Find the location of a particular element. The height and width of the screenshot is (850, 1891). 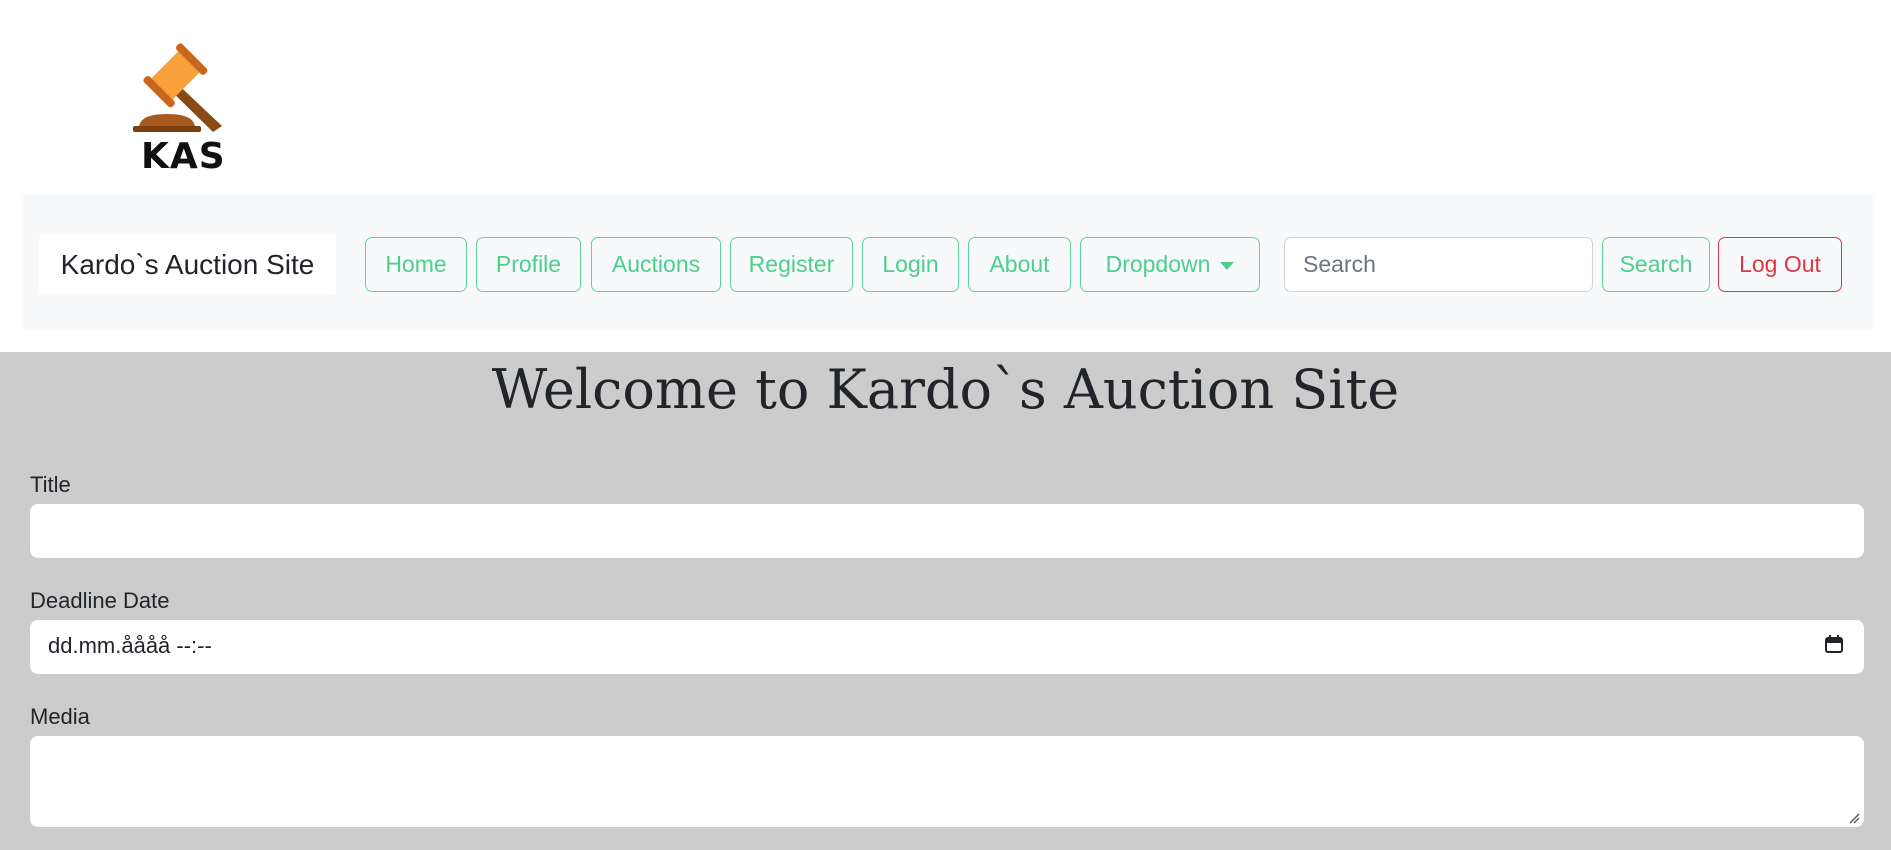

media-label: Media is located at coordinates (60, 716).